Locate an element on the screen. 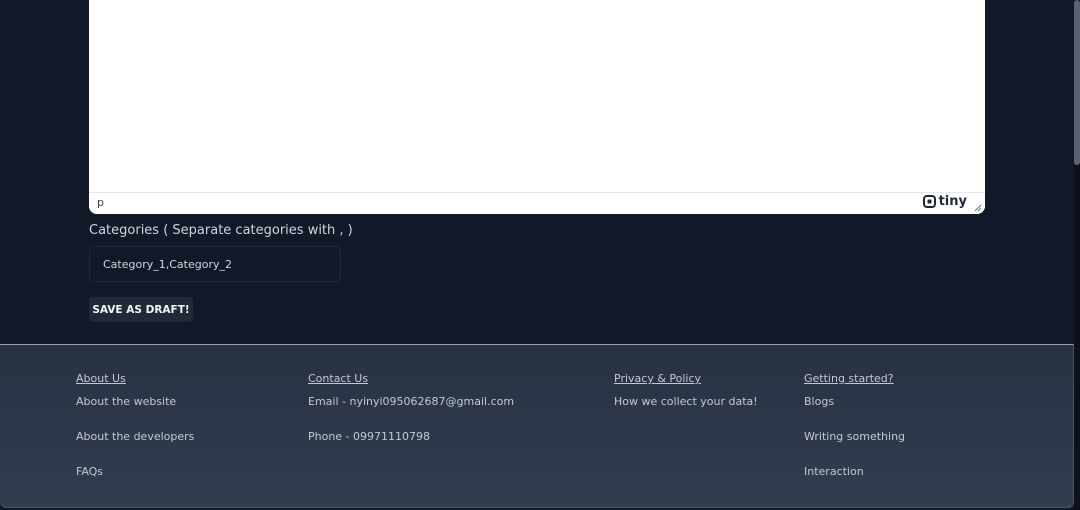 The height and width of the screenshot is (510, 1080). editor-statusbar: p tiny is located at coordinates (537, 203).